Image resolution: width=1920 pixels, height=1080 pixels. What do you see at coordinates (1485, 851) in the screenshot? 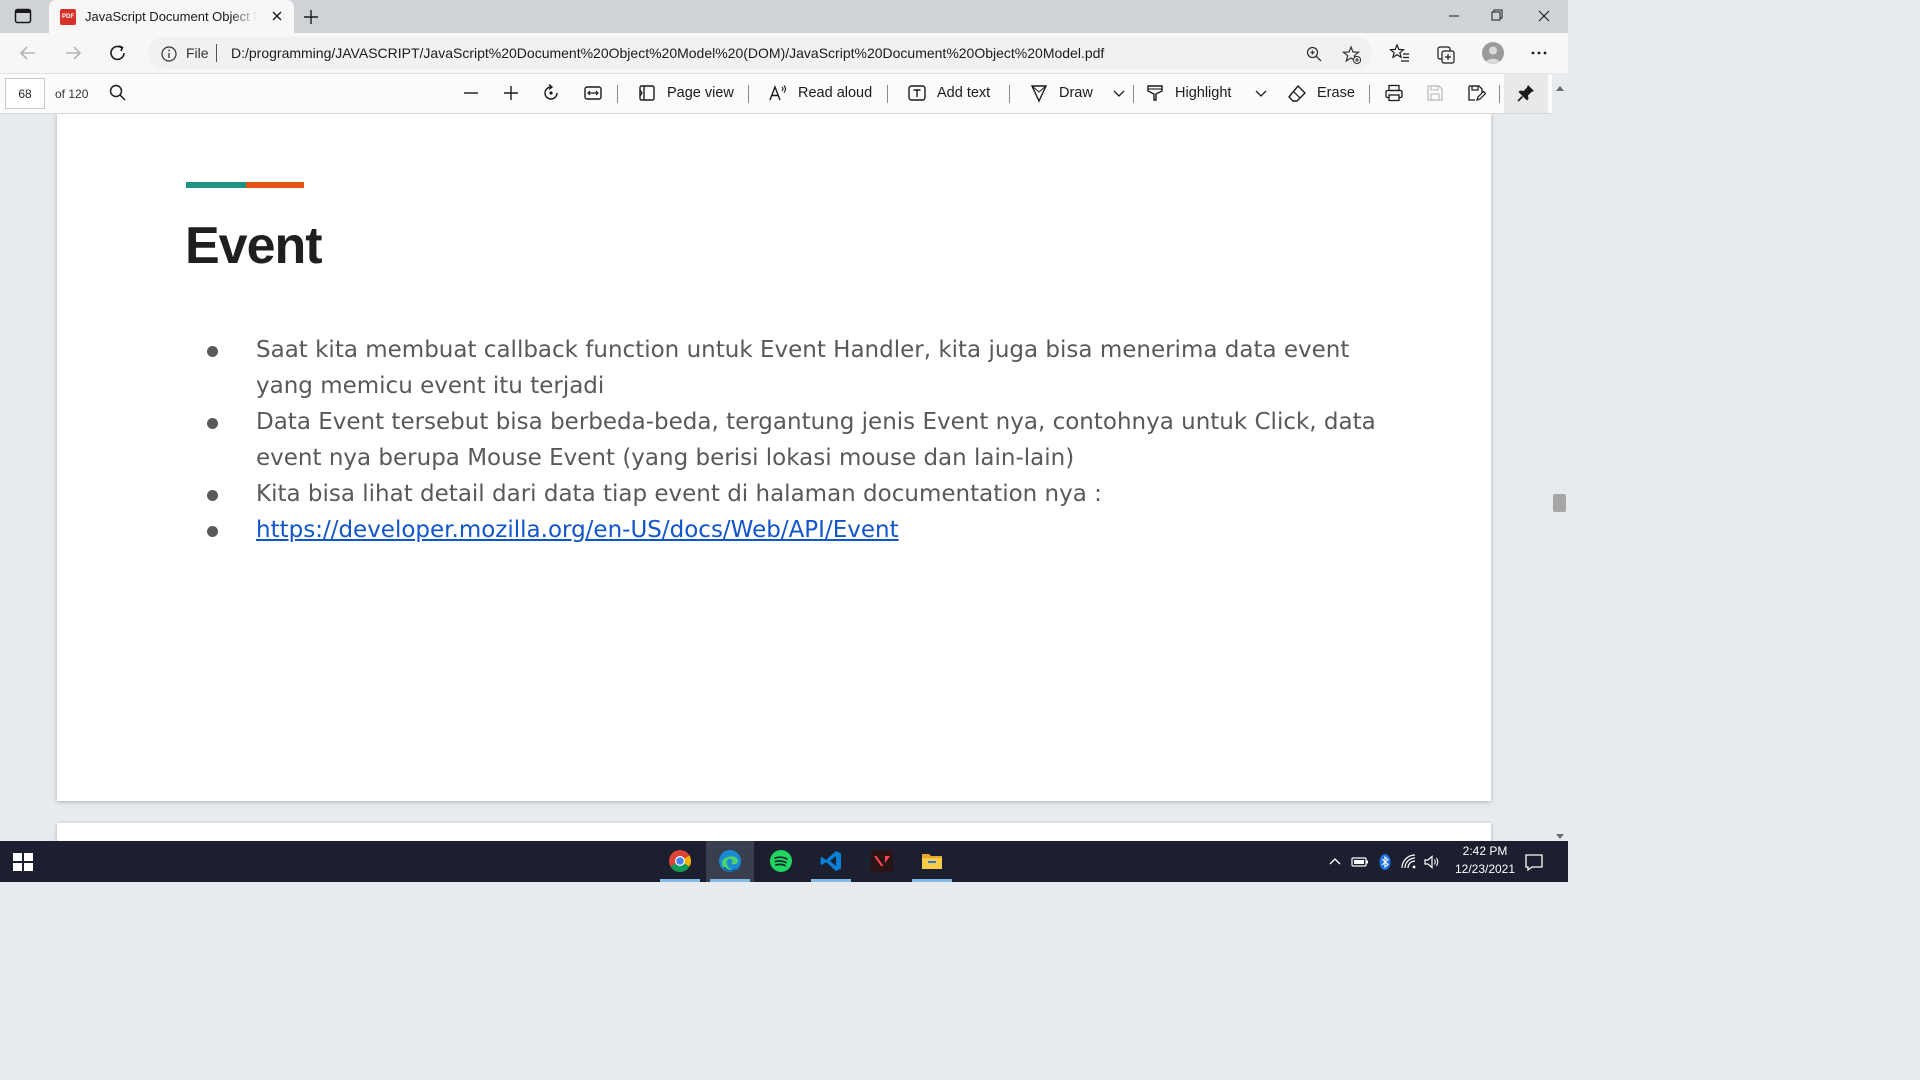
I see `clock-time: 2:42 PM` at bounding box center [1485, 851].